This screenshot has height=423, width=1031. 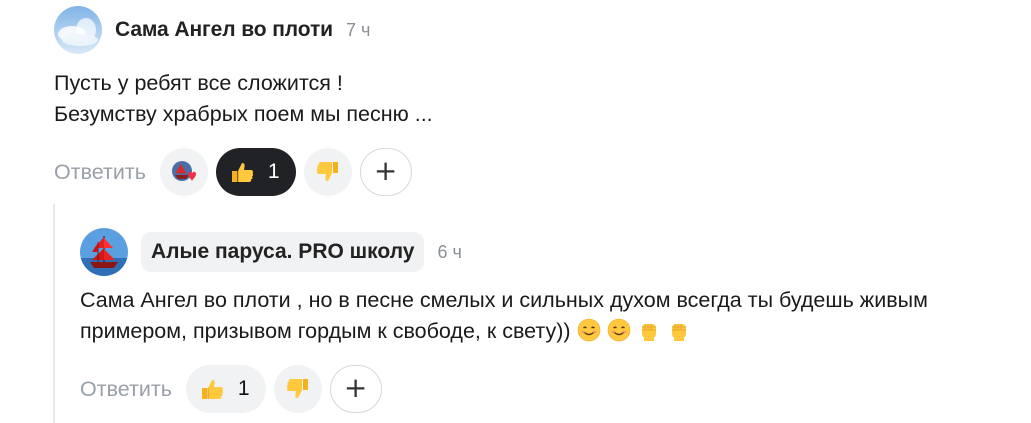 I want to click on comment-header: Алые паруса. PRO школу 6 ч, so click(x=552, y=252).